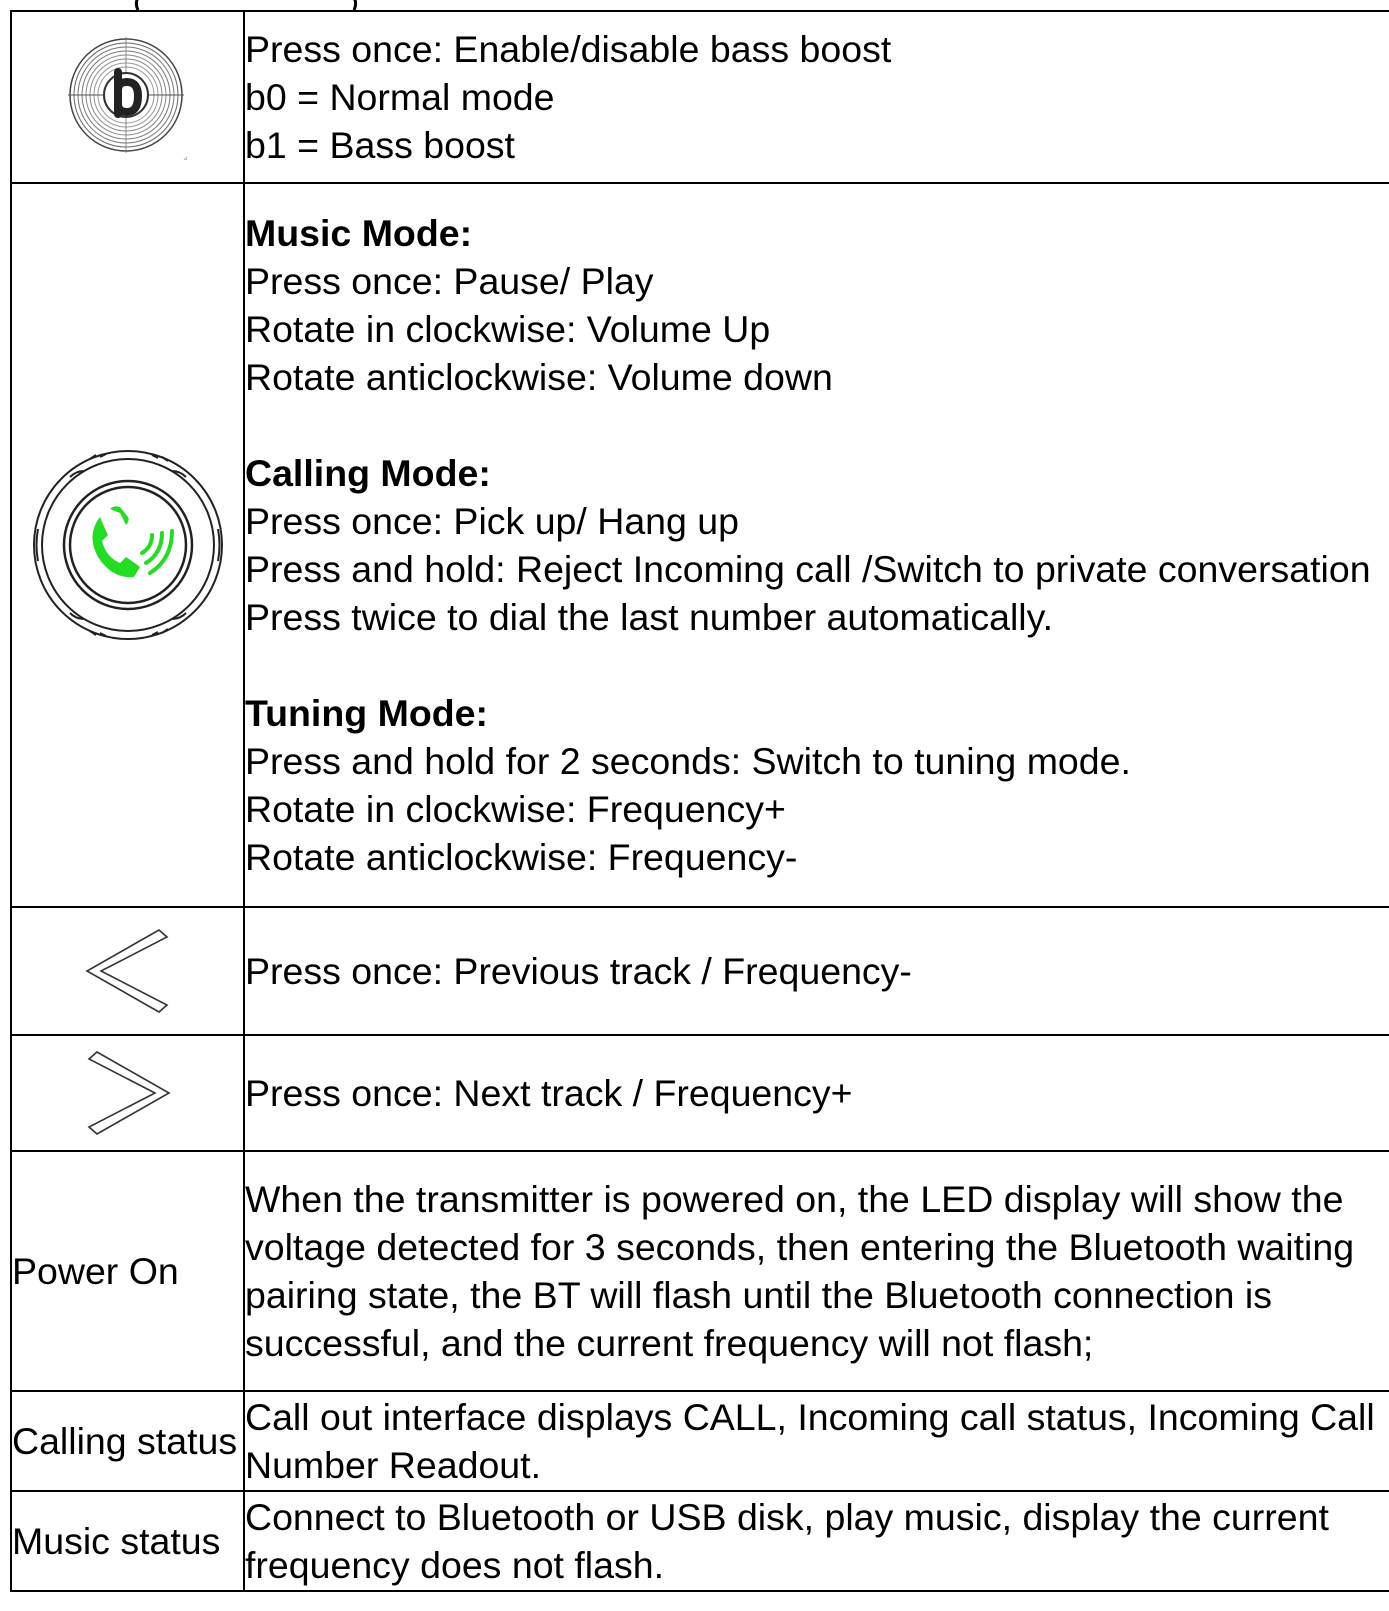 This screenshot has width=1389, height=1611. I want to click on table-row: Press once: Previous track / Frequency-, so click(699, 971).